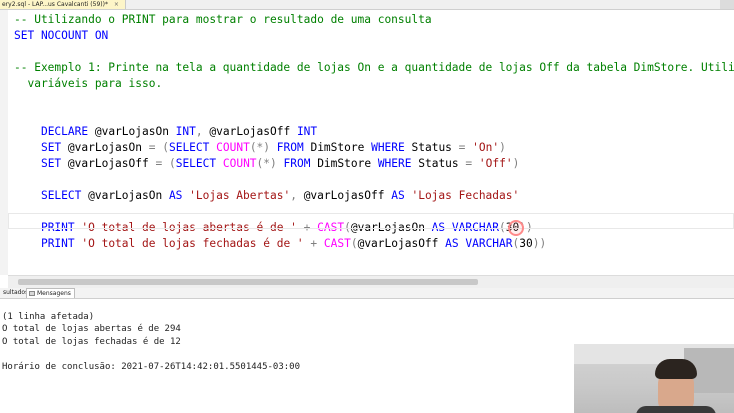 The height and width of the screenshot is (413, 734). Describe the element at coordinates (367, 5) in the screenshot. I see `document-tab-bar: ery2.sql - LAP...us Cavalcanti (59))* ×` at that location.